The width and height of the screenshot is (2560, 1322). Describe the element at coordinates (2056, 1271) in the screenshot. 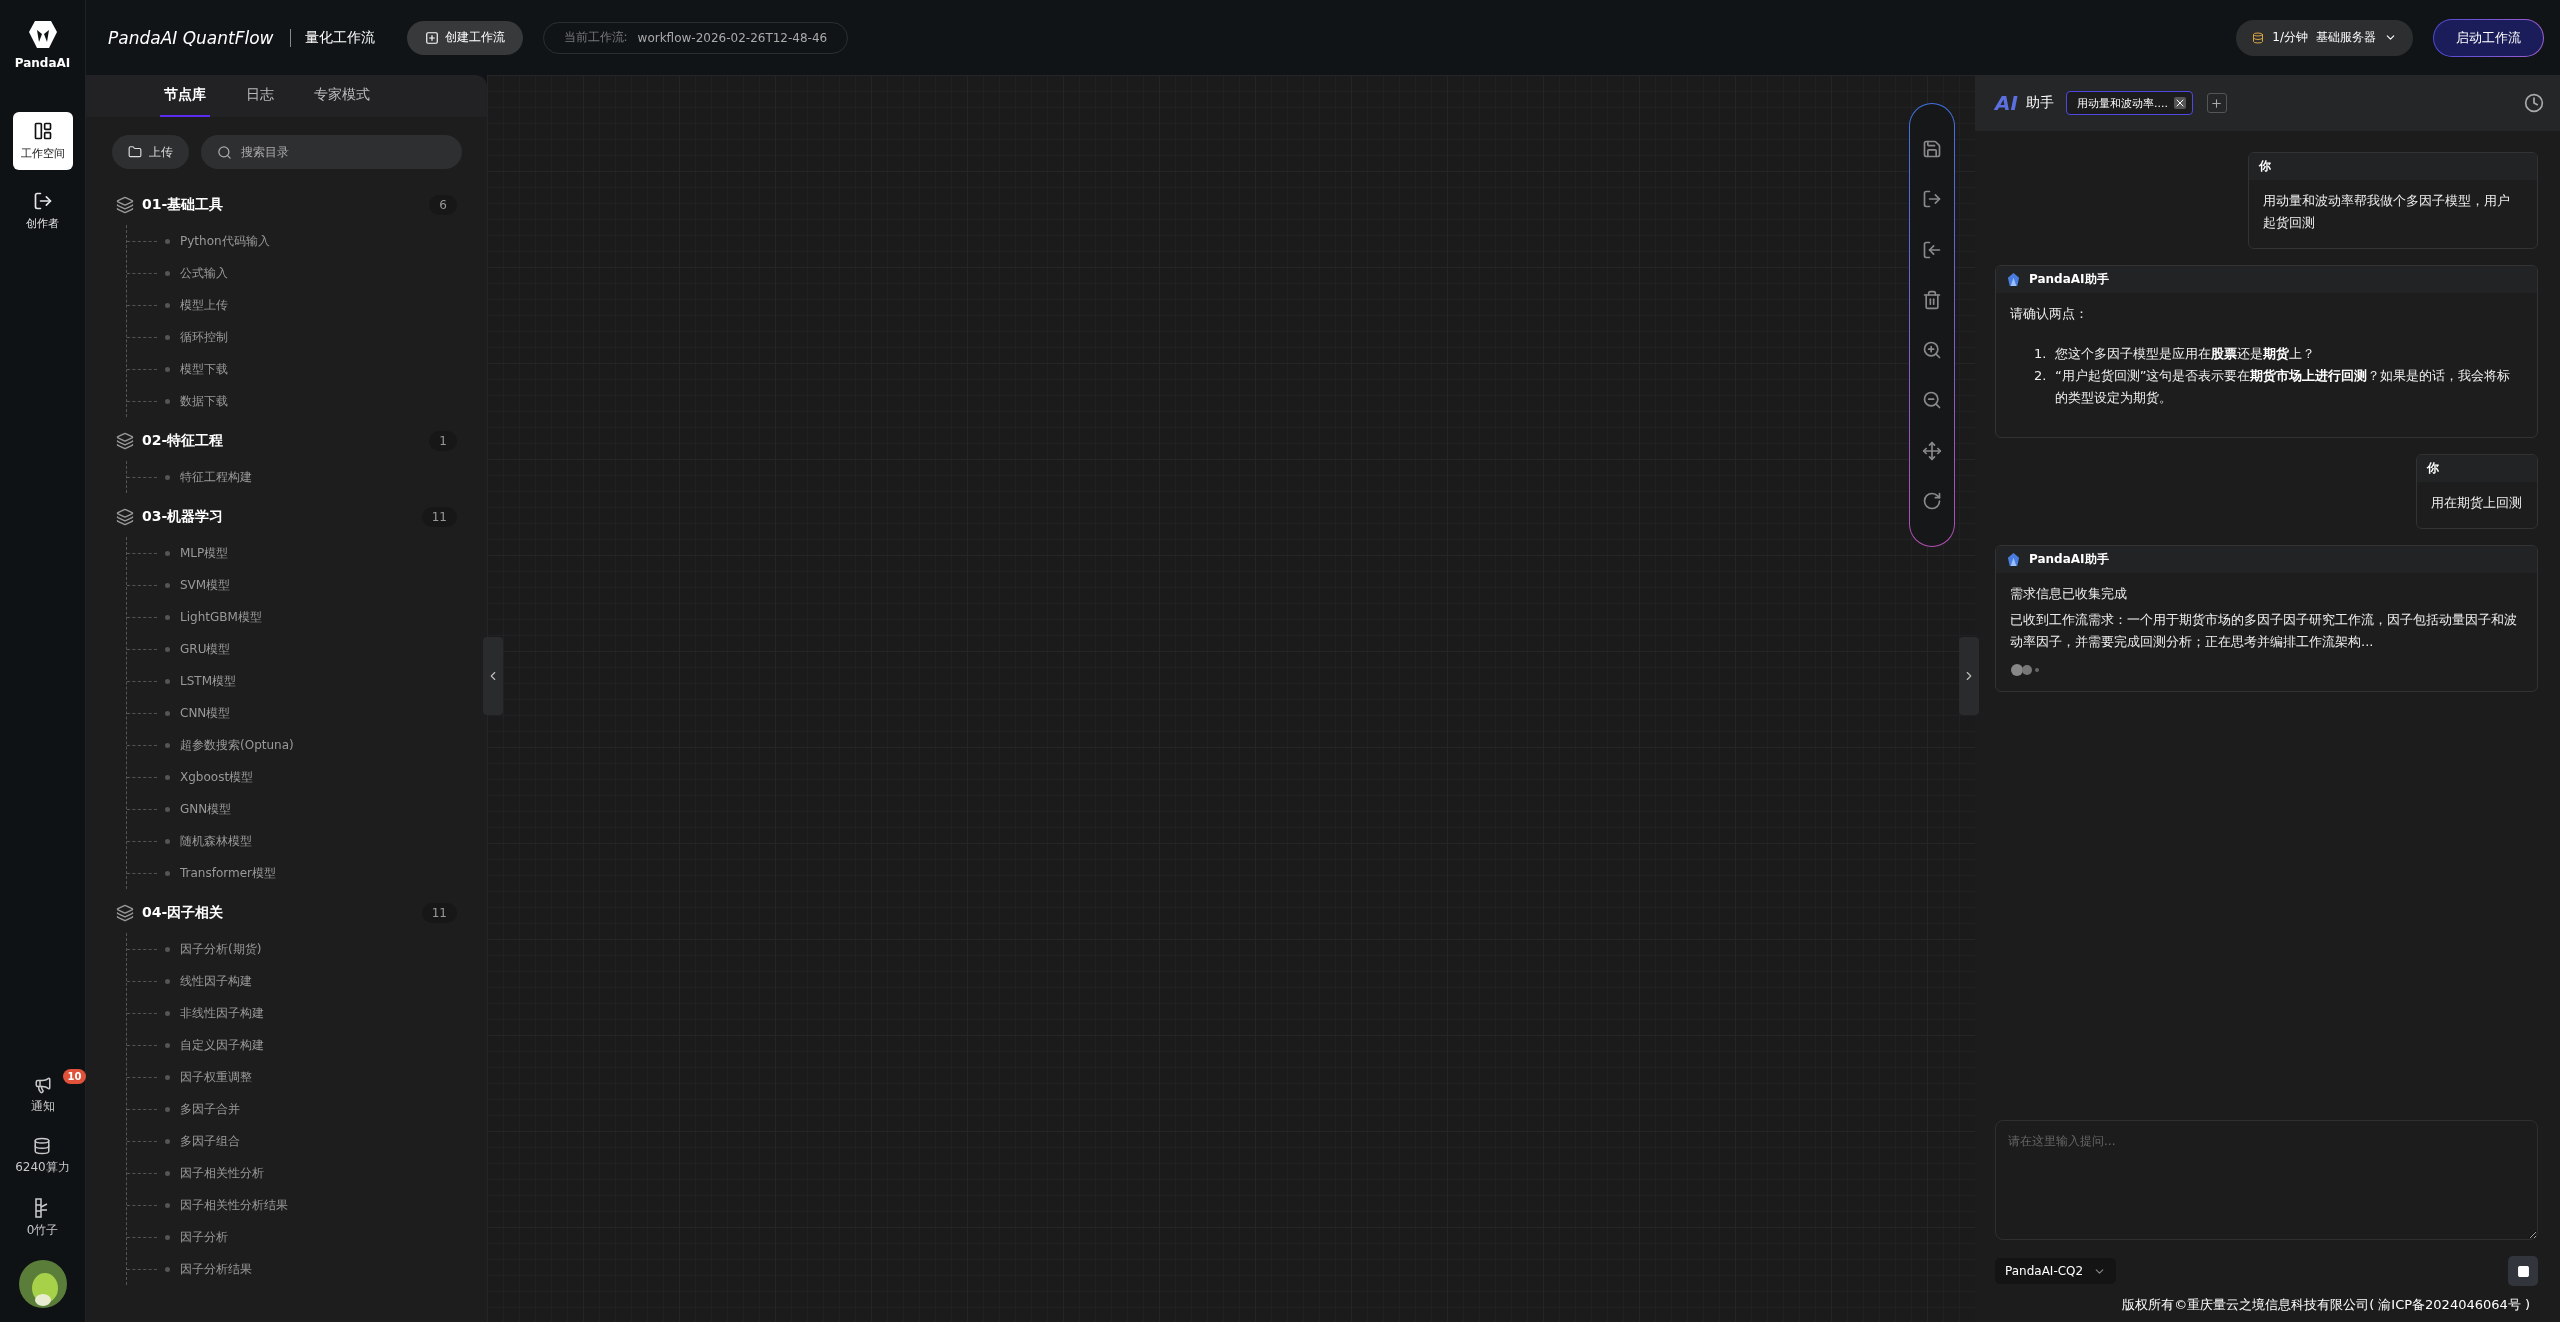

I see `model-dropdown: PandaAI-CQ2` at that location.